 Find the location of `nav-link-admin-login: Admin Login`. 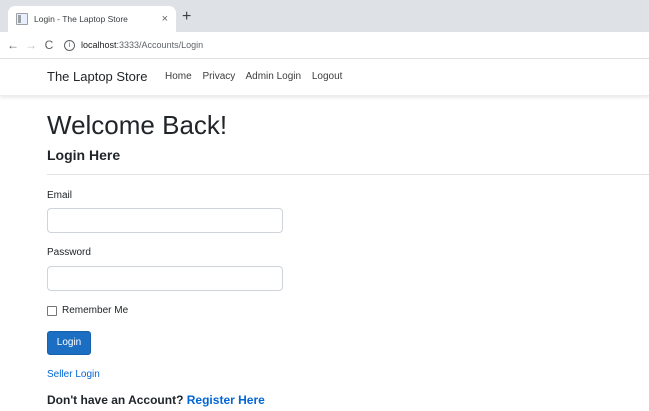

nav-link-admin-login: Admin Login is located at coordinates (274, 76).